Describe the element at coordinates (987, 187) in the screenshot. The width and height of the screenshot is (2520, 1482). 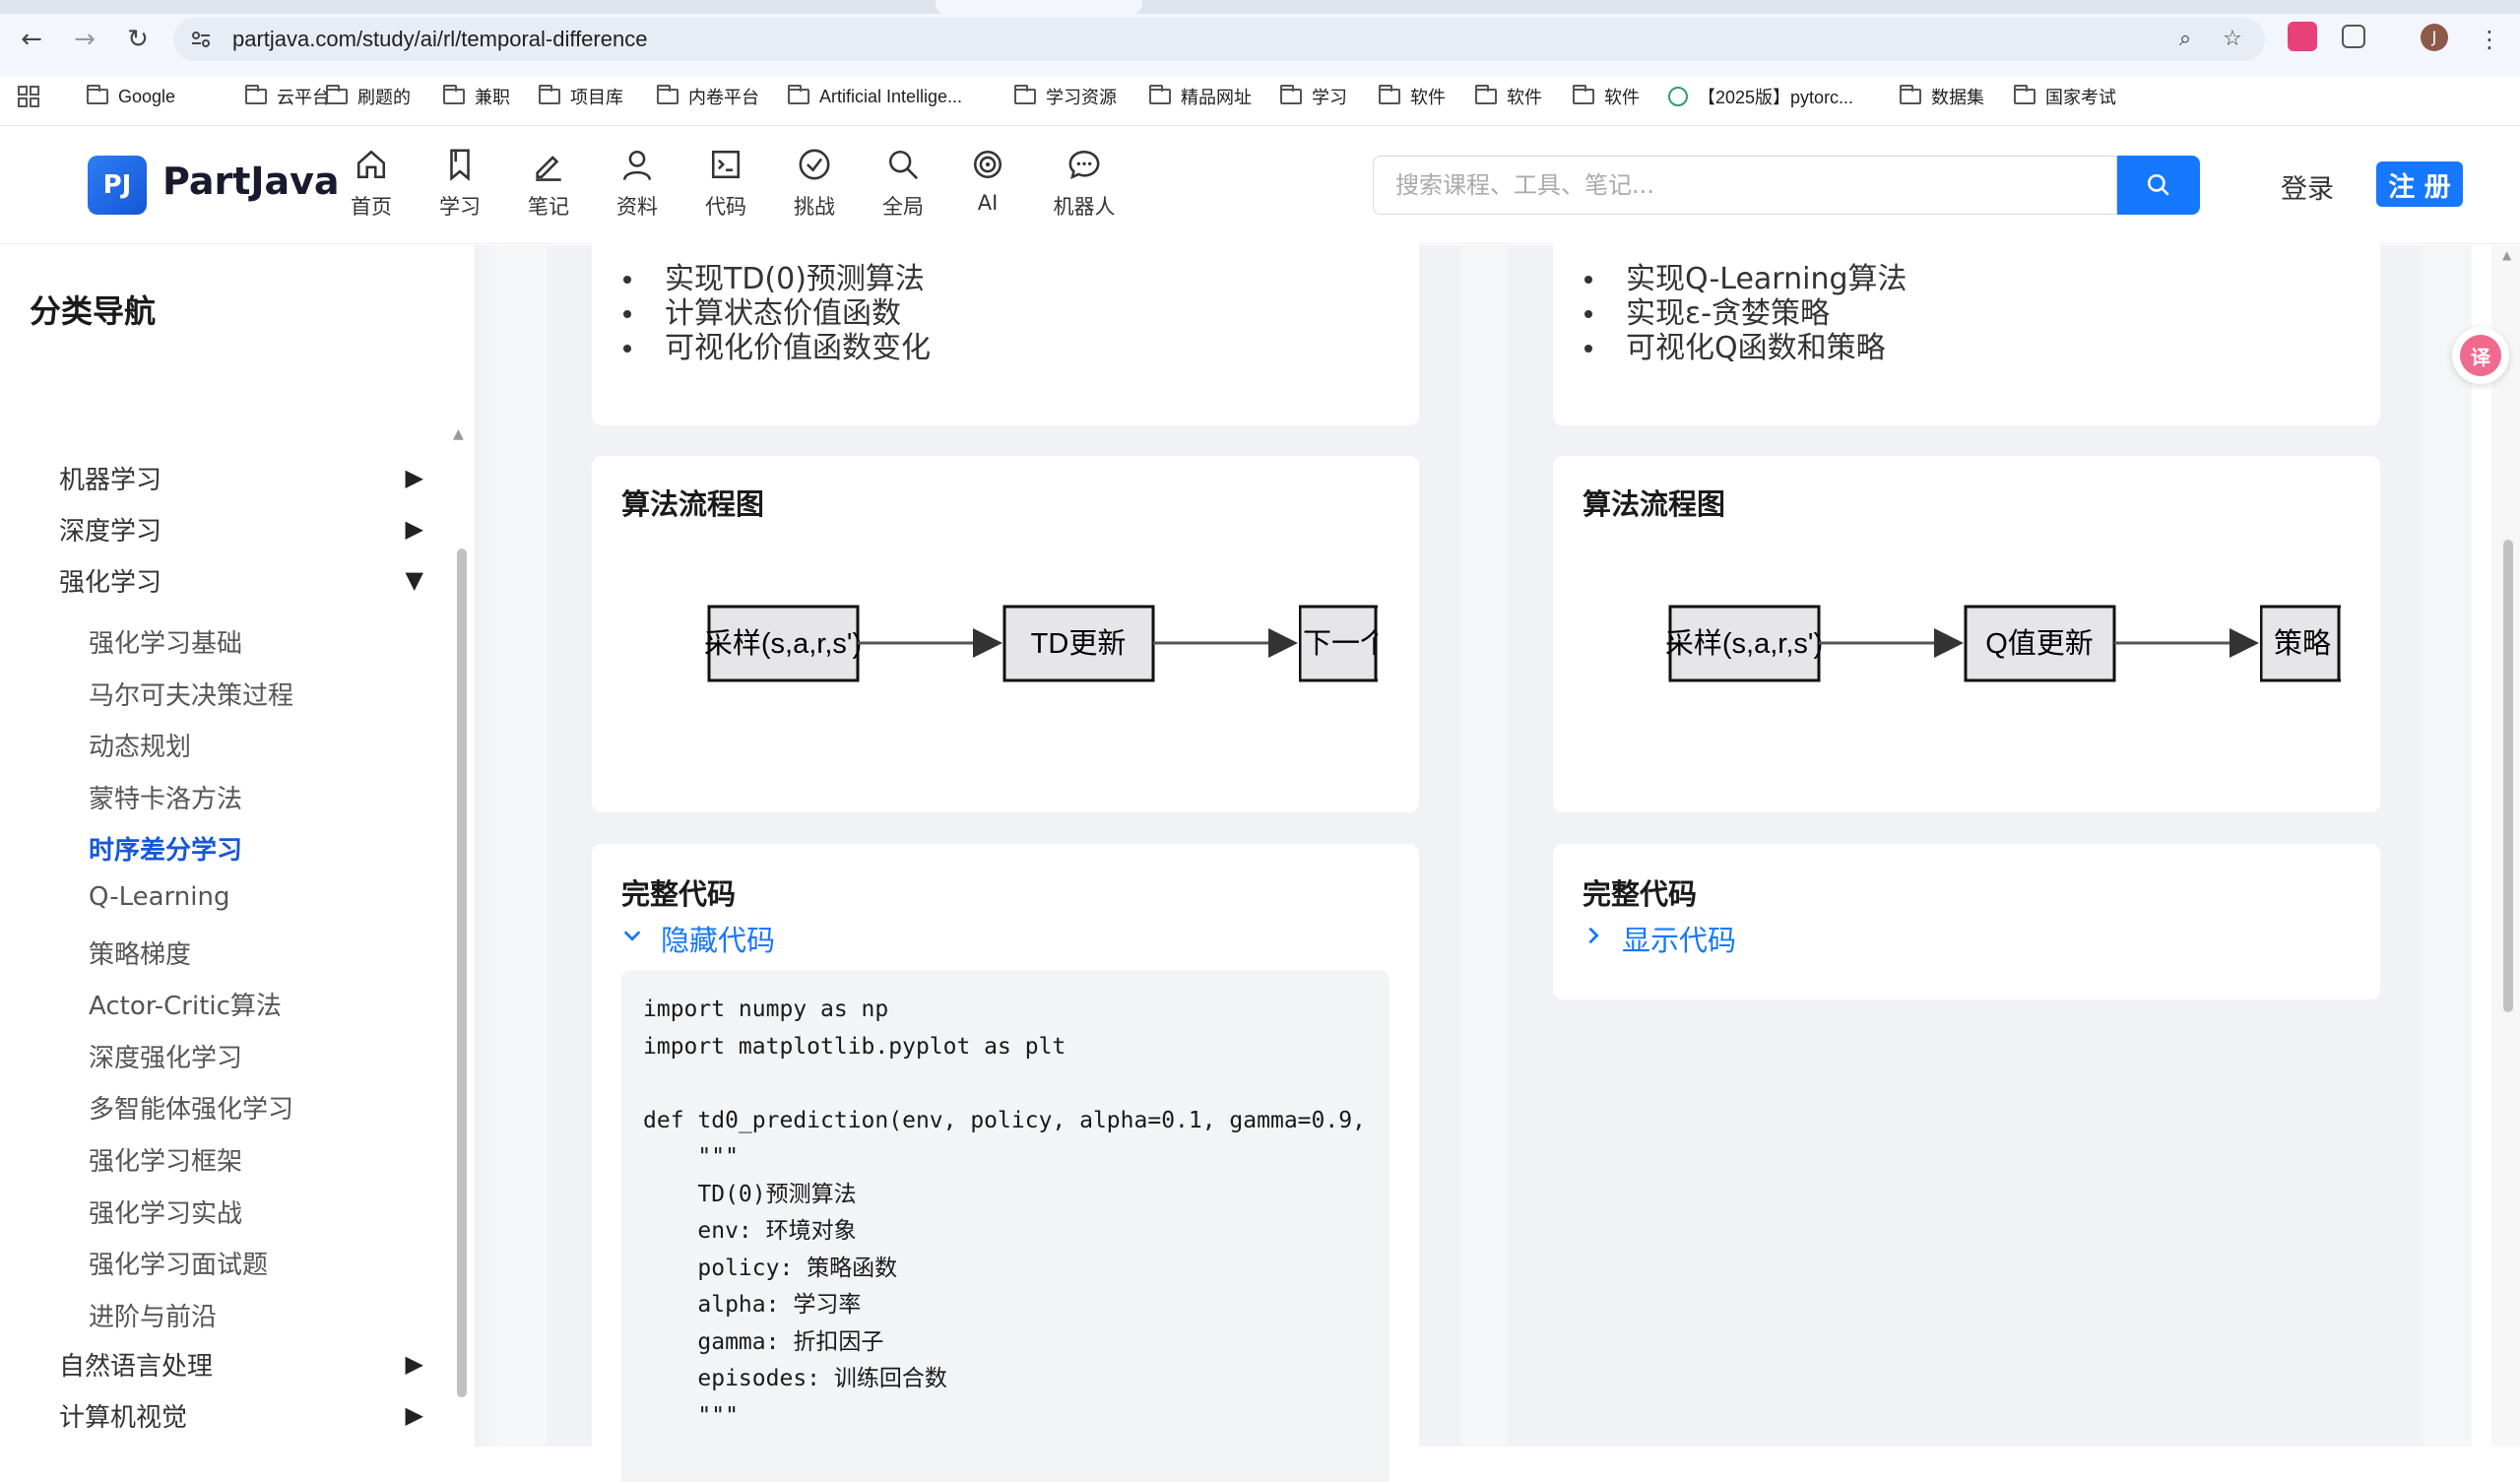
I see `nav-ai: AI` at that location.